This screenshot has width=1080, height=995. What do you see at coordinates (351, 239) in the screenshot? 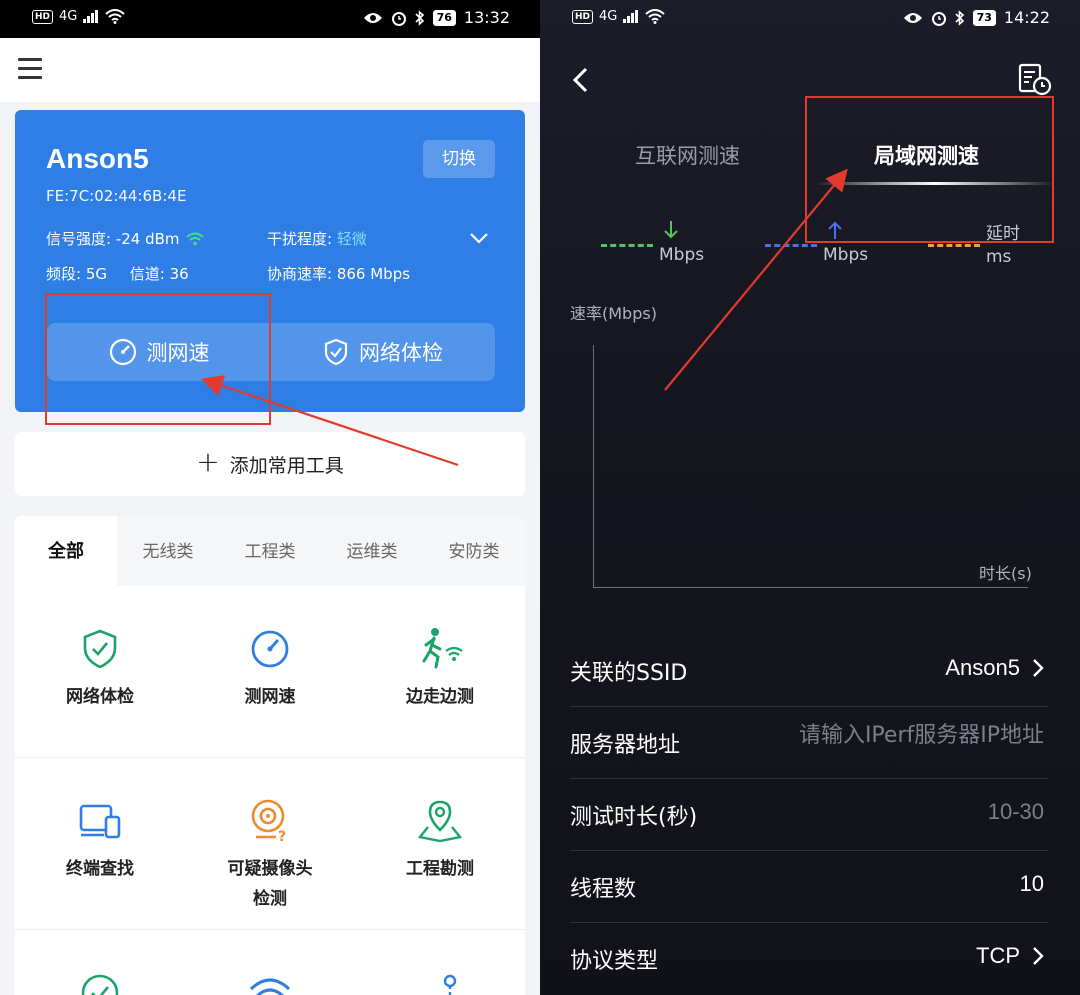
I see `interference-value: 轻微` at bounding box center [351, 239].